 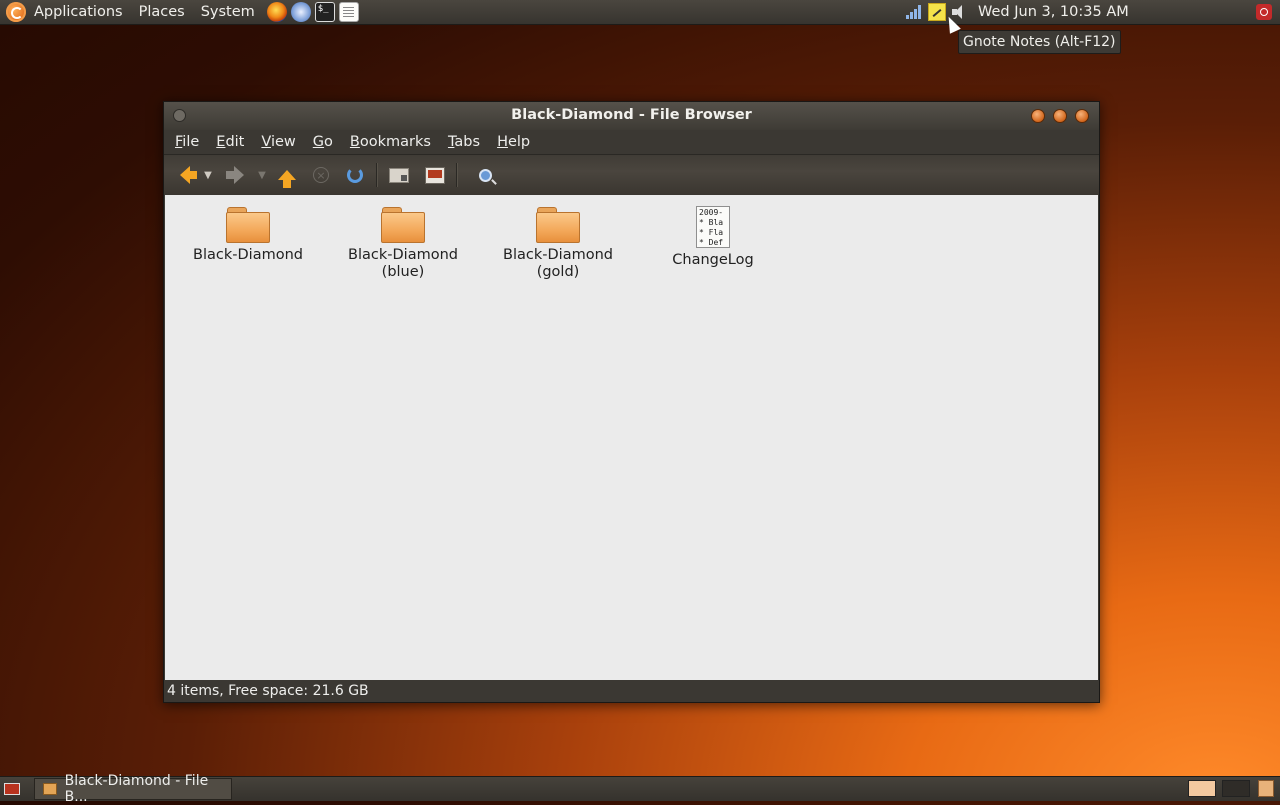 What do you see at coordinates (208, 175) in the screenshot?
I see `back-history-dropdown: ▼` at bounding box center [208, 175].